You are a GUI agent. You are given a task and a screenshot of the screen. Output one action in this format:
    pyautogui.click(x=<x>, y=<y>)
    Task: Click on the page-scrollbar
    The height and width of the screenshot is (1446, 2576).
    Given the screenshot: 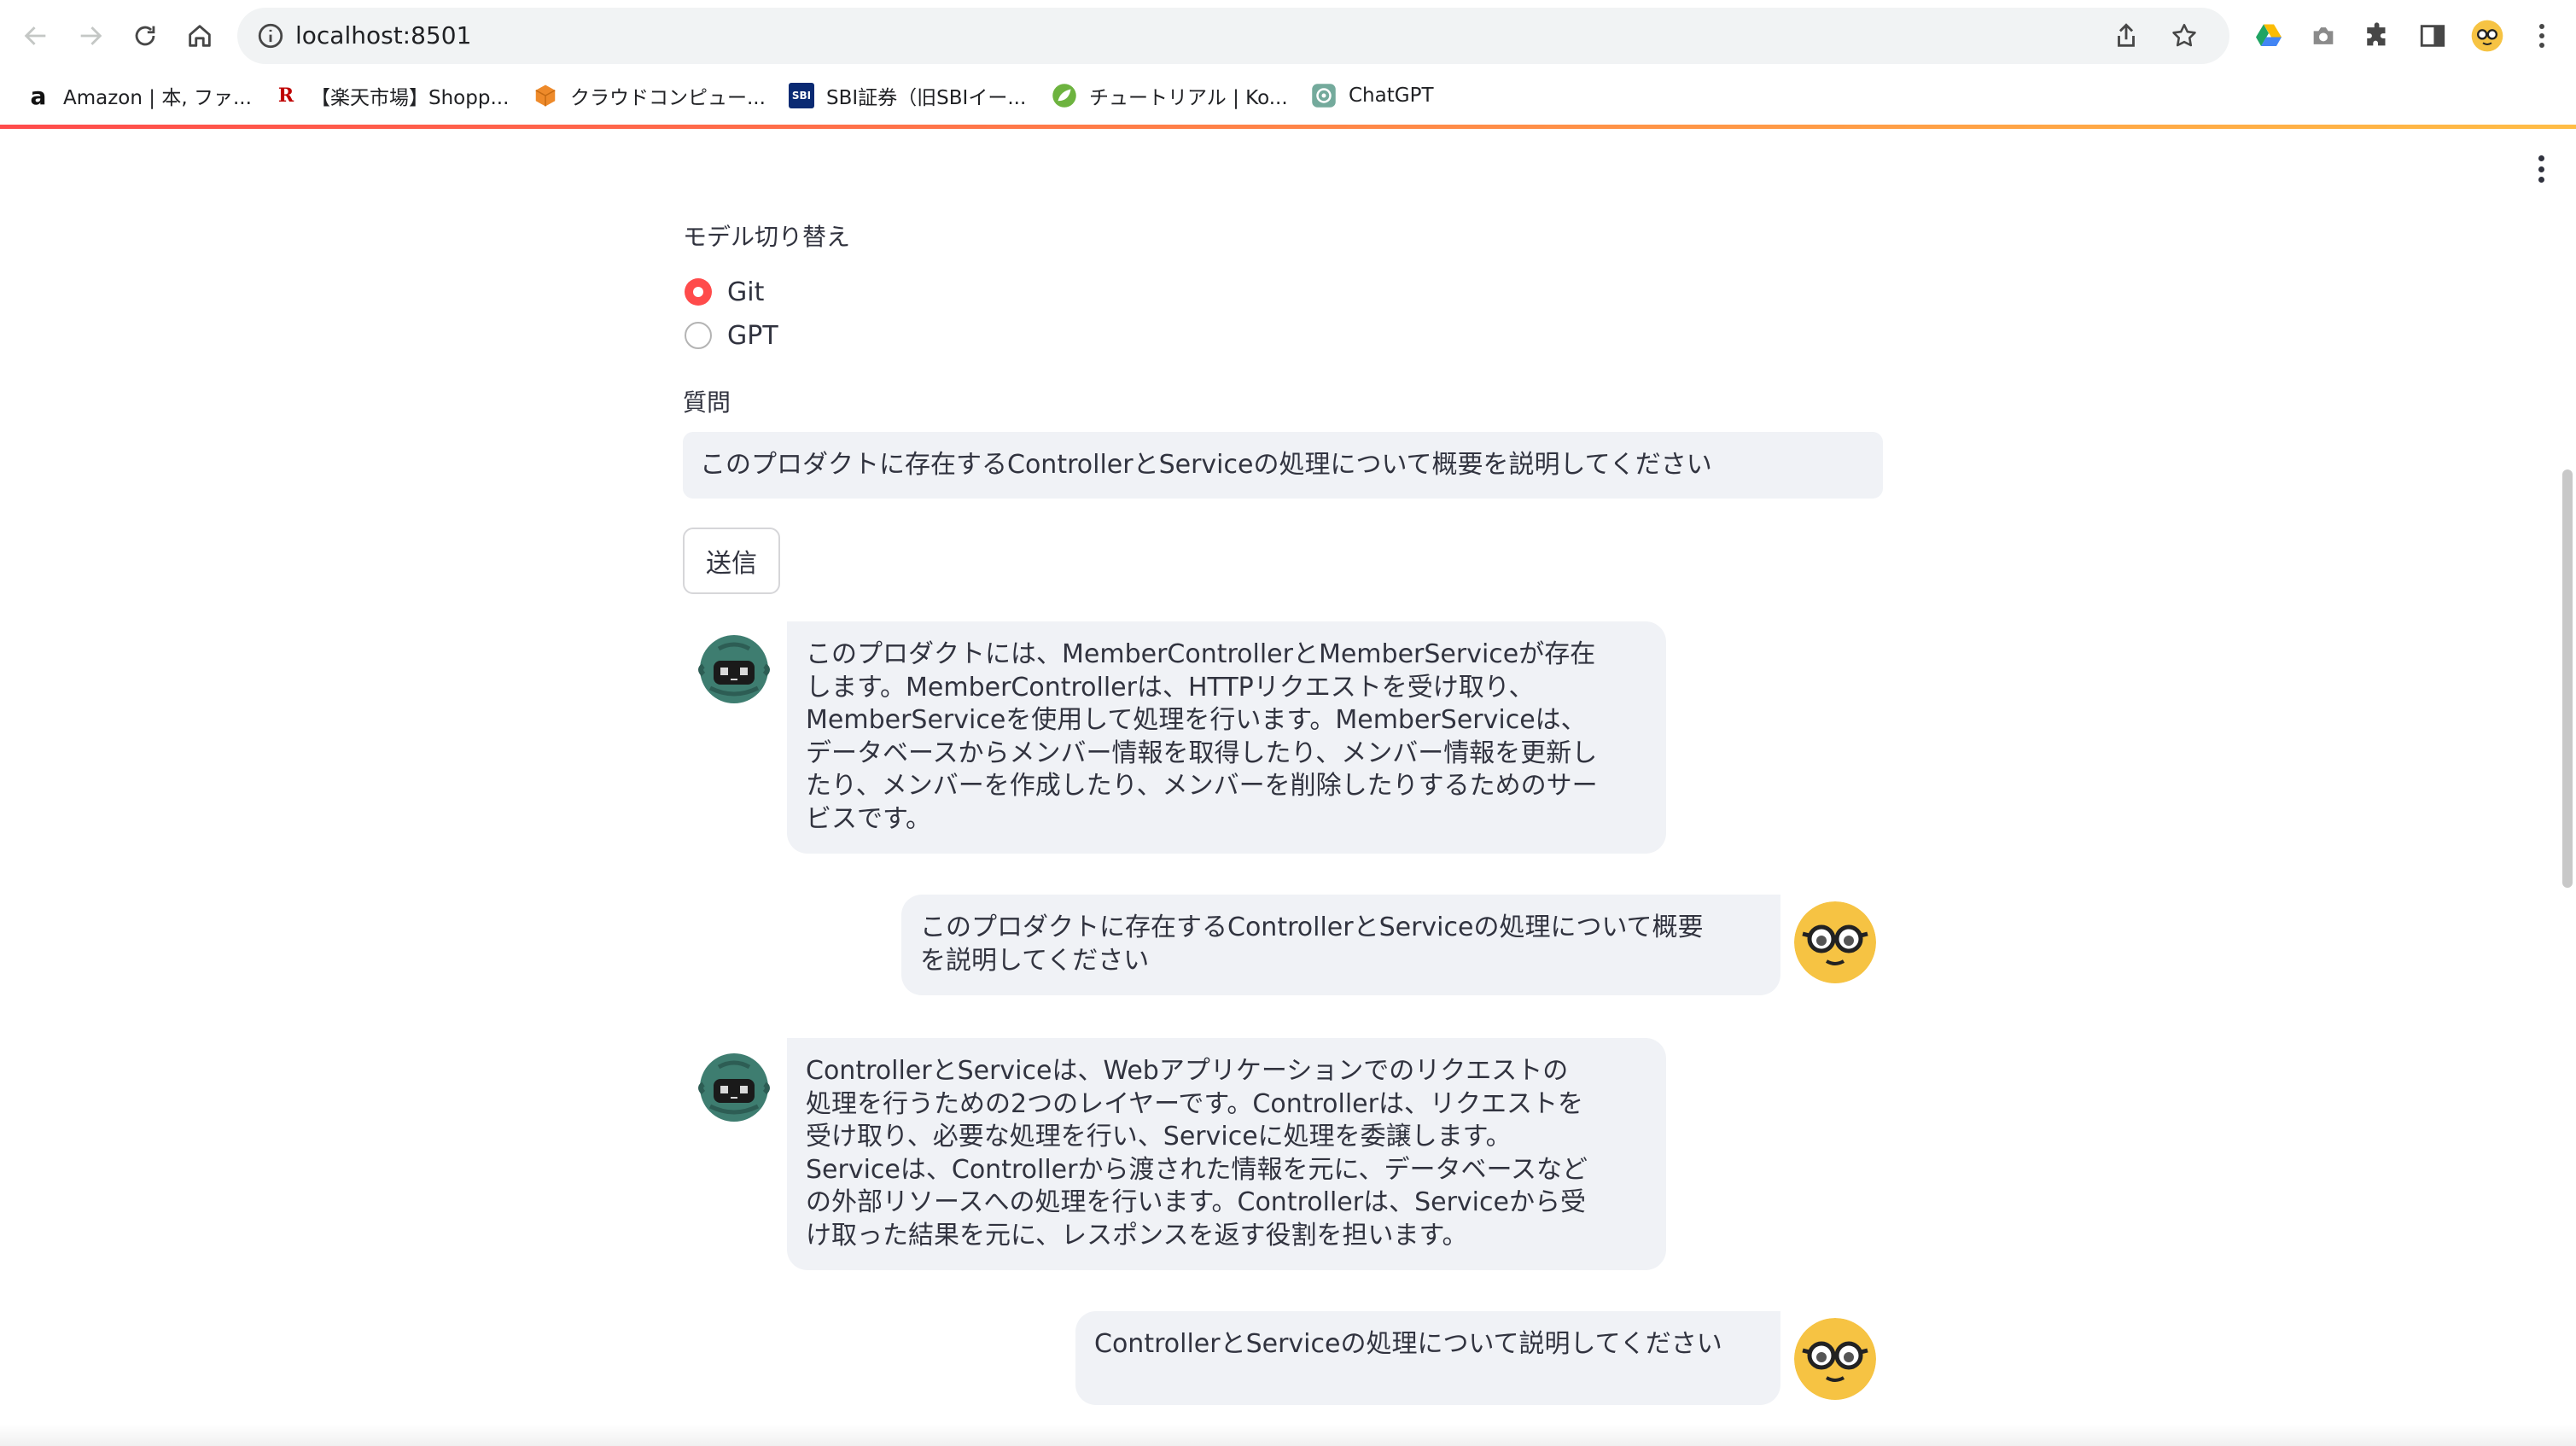 What is the action you would take?
    pyautogui.click(x=2567, y=678)
    